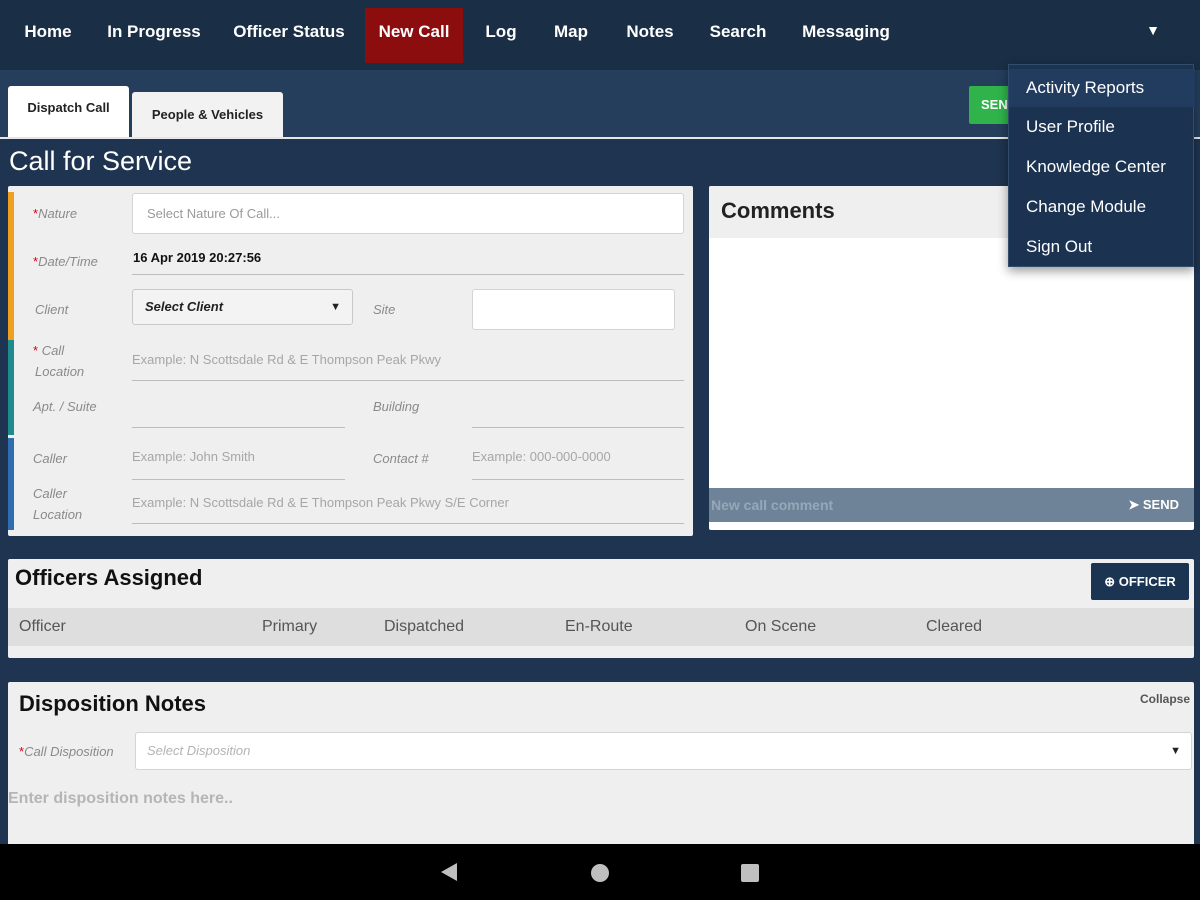 Image resolution: width=1200 pixels, height=900 pixels. What do you see at coordinates (954, 627) in the screenshot?
I see `column-cleared: Cleared` at bounding box center [954, 627].